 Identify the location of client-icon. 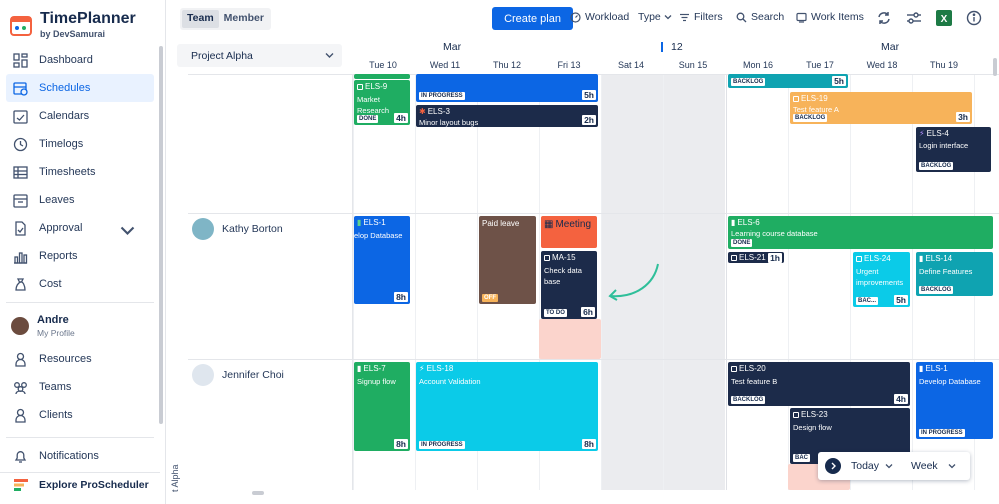
(20, 415).